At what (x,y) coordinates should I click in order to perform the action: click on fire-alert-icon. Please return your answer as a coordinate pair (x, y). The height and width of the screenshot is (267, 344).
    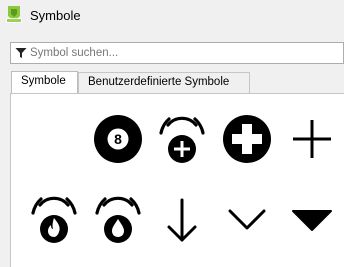
    Looking at the image, I should click on (54, 219).